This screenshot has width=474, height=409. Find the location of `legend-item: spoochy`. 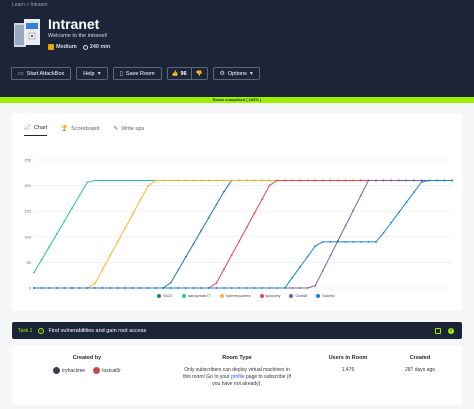

legend-item: spoochy is located at coordinates (269, 295).